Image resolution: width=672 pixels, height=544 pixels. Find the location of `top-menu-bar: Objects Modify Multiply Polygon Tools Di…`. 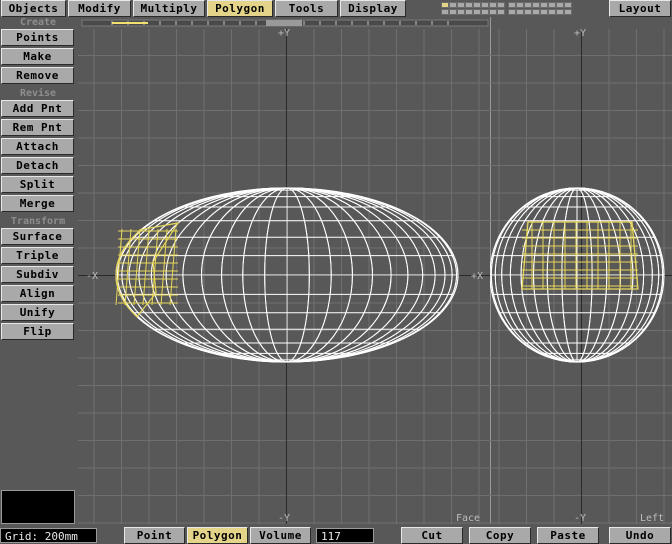

top-menu-bar: Objects Modify Multiply Polygon Tools Di… is located at coordinates (336, 8).